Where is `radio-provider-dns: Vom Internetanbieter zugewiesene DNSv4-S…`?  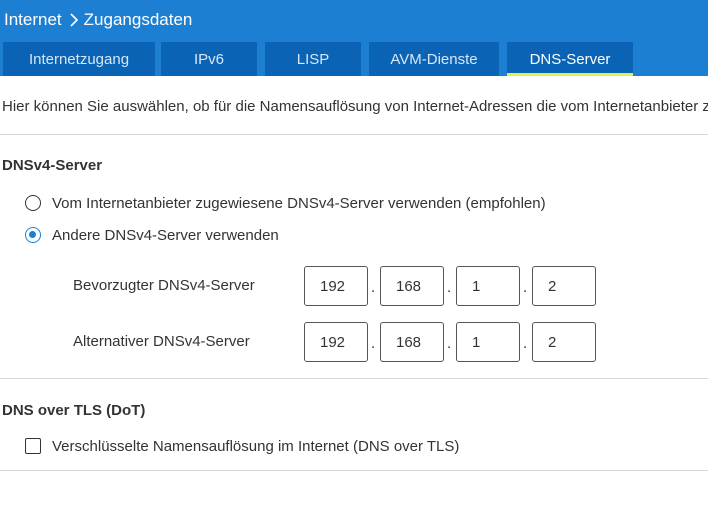
radio-provider-dns: Vom Internetanbieter zugewiesene DNSv4-S… is located at coordinates (285, 203).